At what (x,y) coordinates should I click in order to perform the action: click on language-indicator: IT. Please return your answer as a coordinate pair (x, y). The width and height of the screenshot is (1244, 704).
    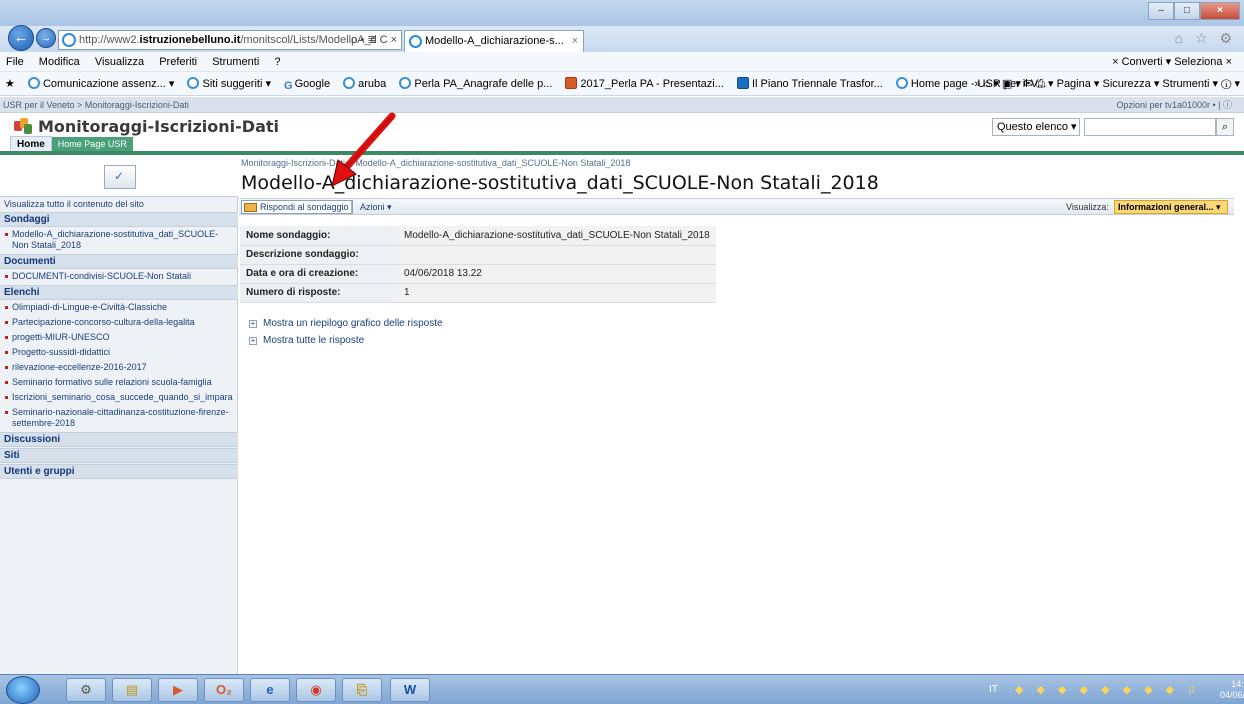
    Looking at the image, I should click on (993, 689).